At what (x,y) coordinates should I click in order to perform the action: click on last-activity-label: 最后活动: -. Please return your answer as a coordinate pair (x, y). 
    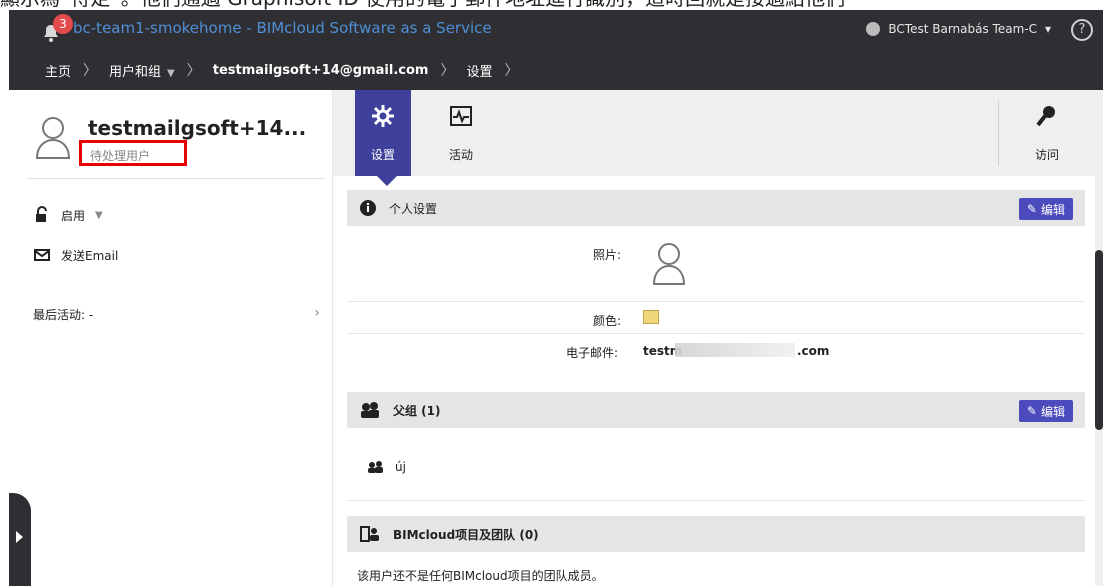
    Looking at the image, I should click on (63, 315).